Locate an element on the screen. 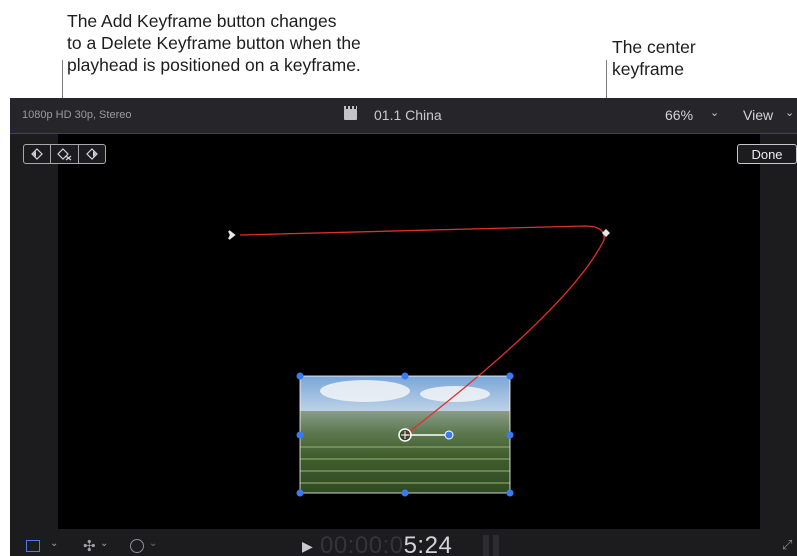 This screenshot has height=556, width=797. fullscreen-icon: ⤢ is located at coordinates (787, 545).